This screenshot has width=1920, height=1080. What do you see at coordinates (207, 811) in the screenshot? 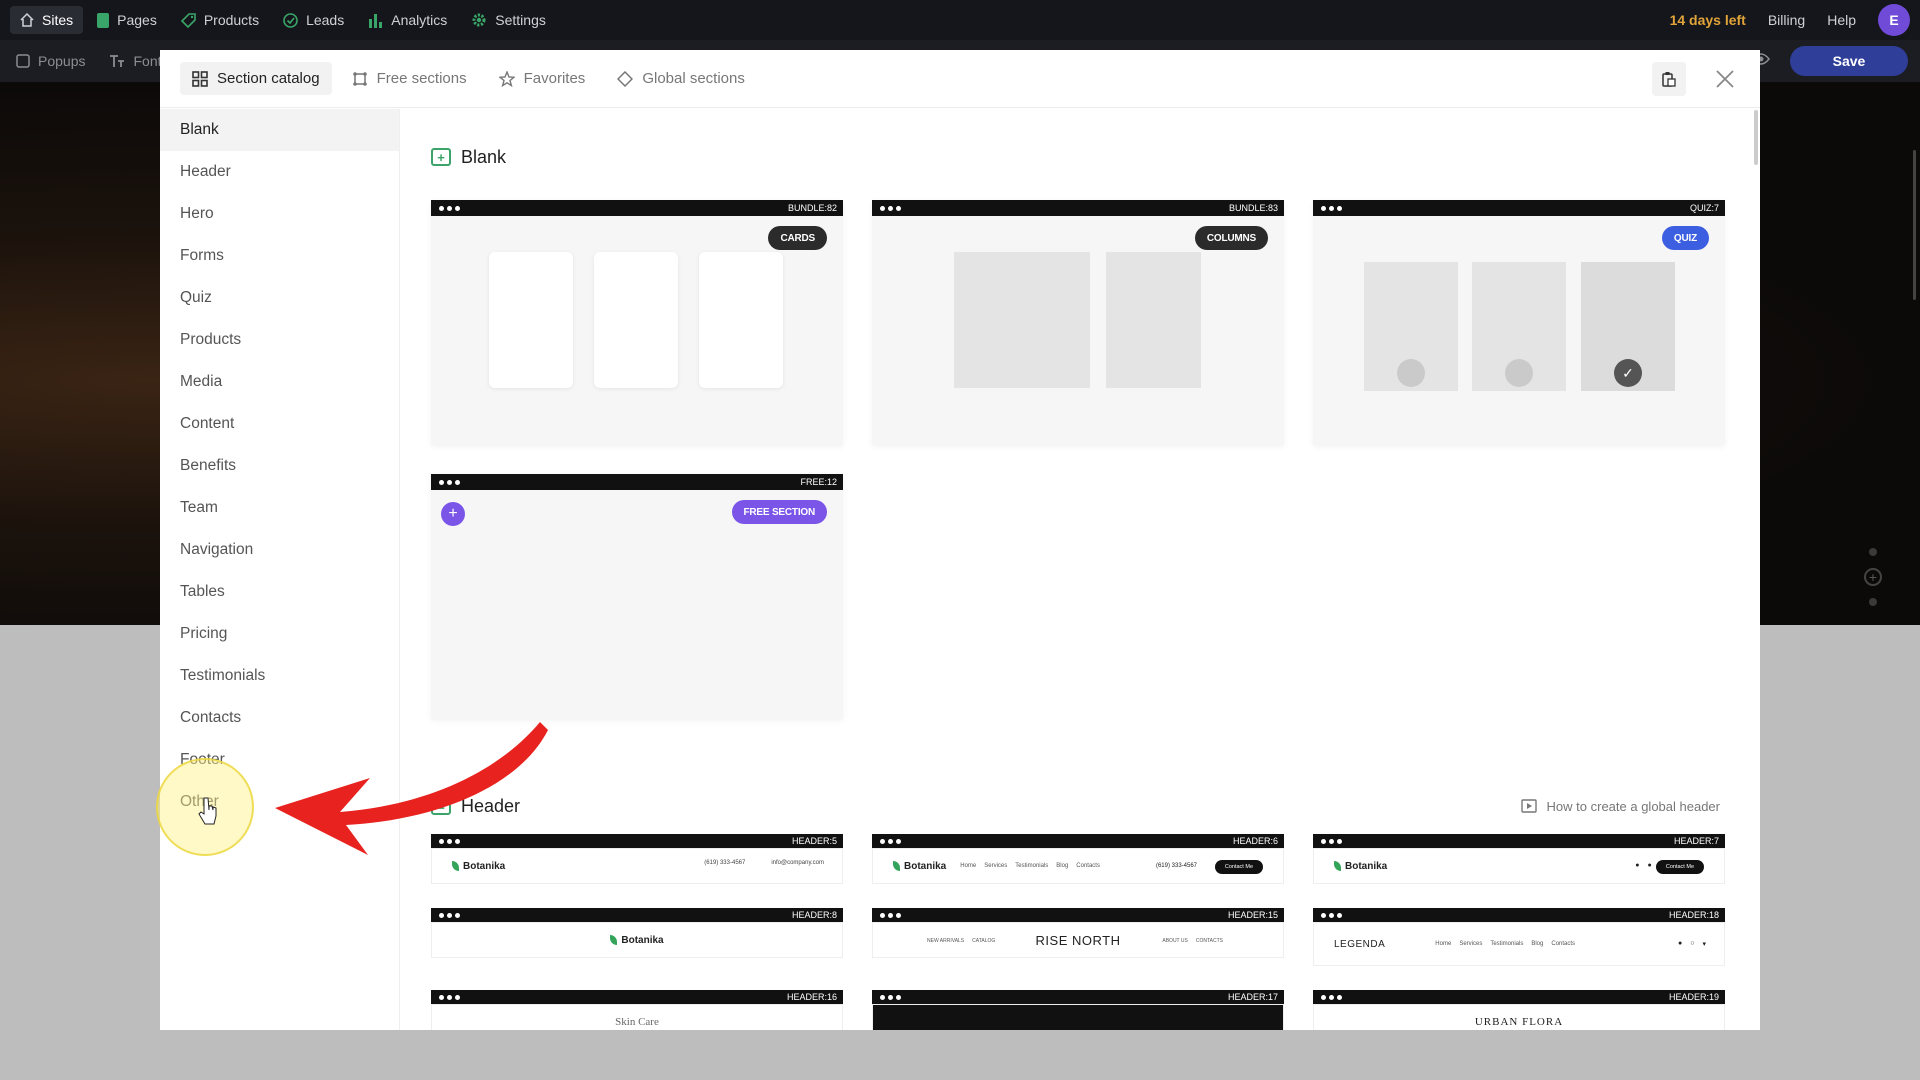
I see `hand-cursor-icon` at bounding box center [207, 811].